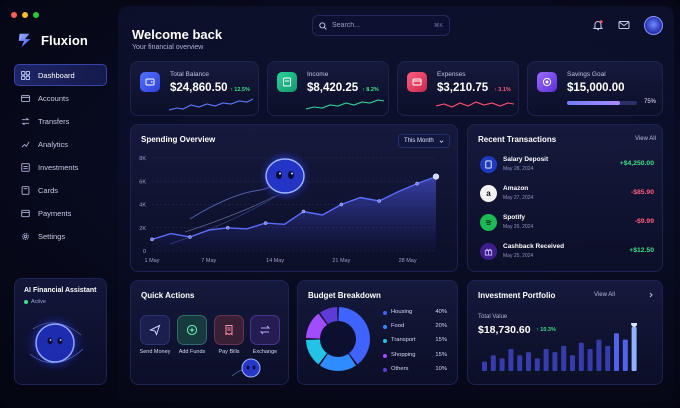  What do you see at coordinates (441, 340) in the screenshot?
I see `legend-percent: 15%` at bounding box center [441, 340].